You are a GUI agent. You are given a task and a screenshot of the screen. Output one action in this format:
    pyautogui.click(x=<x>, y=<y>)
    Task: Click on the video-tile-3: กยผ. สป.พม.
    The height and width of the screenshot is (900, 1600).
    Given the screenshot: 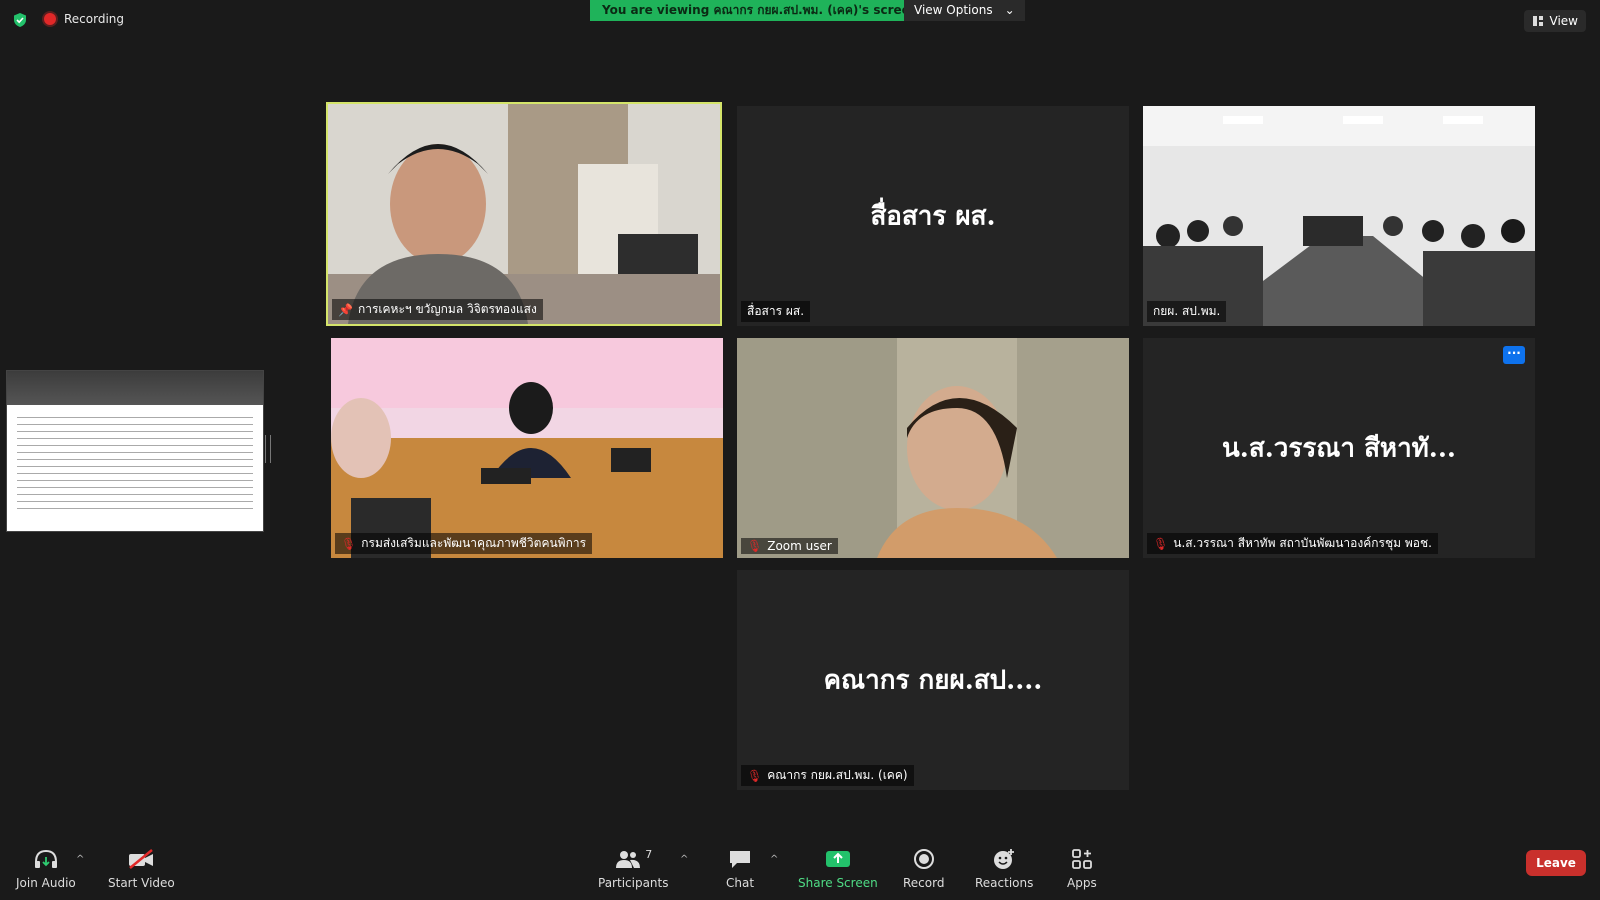 What is the action you would take?
    pyautogui.click(x=1339, y=216)
    